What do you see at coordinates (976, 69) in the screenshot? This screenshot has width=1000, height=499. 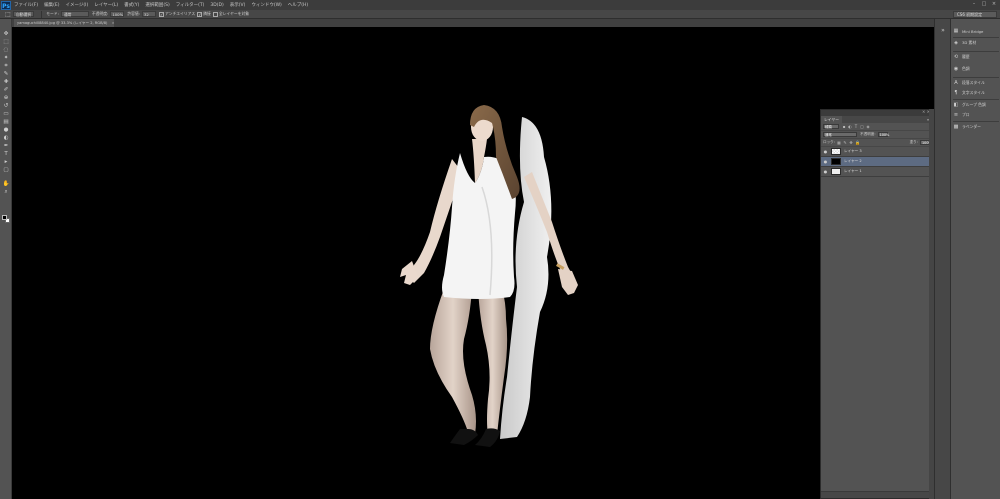 I see `panel-button-color: ◉ 色調` at bounding box center [976, 69].